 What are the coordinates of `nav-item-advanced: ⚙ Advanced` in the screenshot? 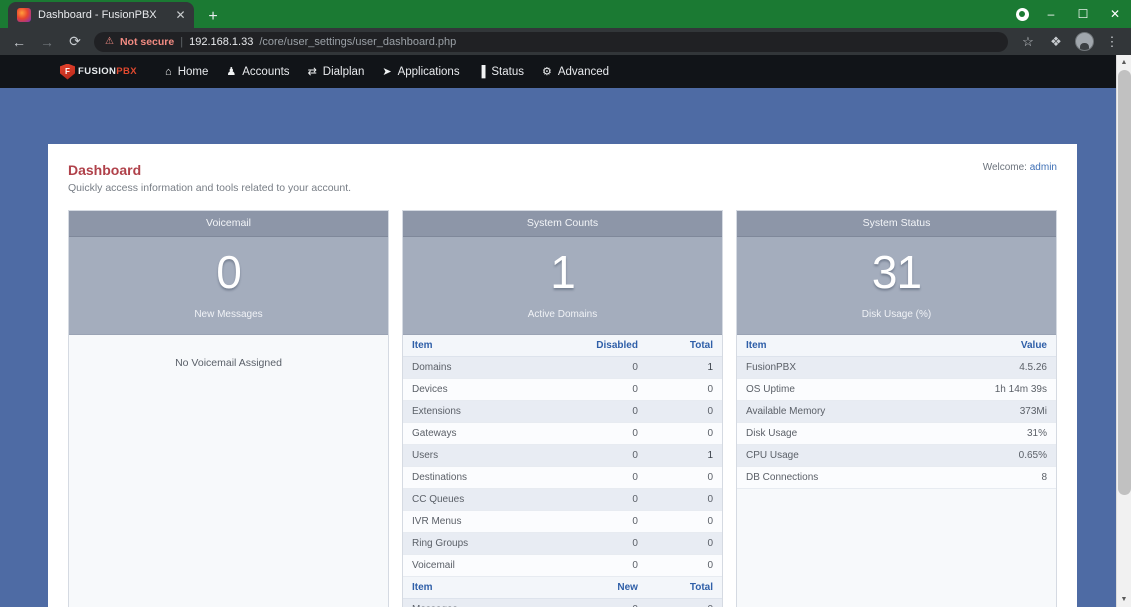 It's located at (575, 72).